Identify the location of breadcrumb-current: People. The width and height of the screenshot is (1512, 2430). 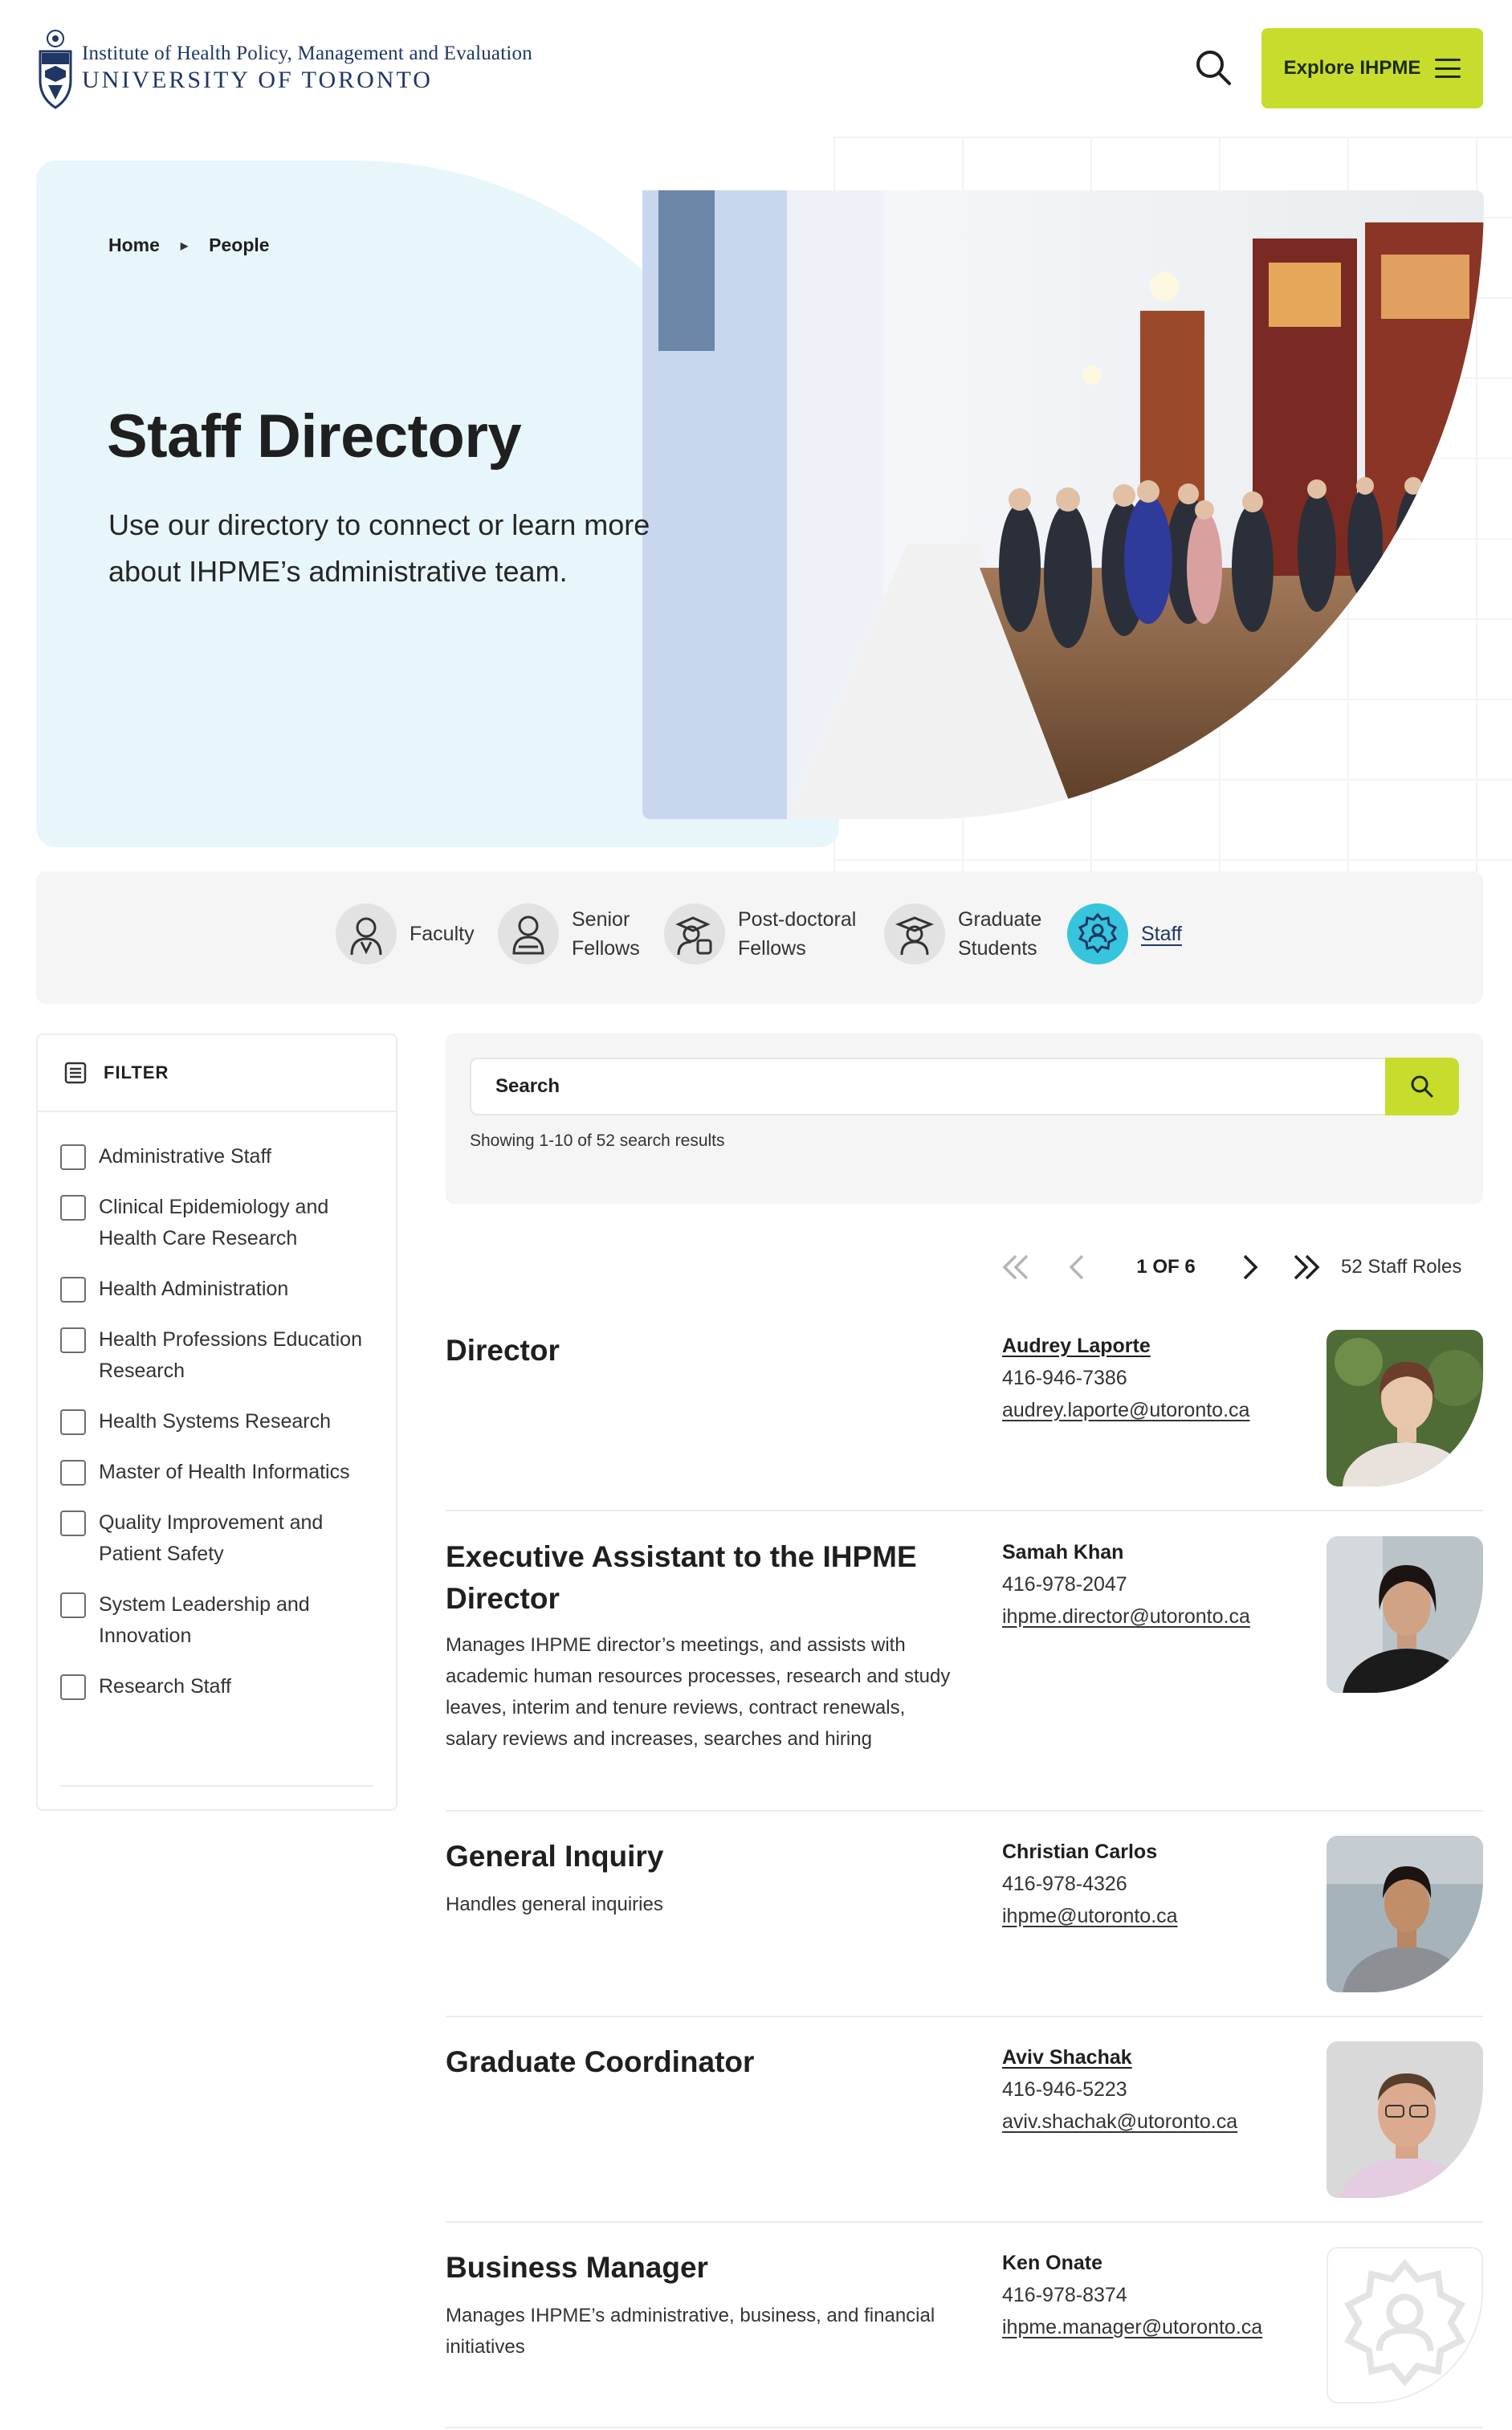
(239, 245).